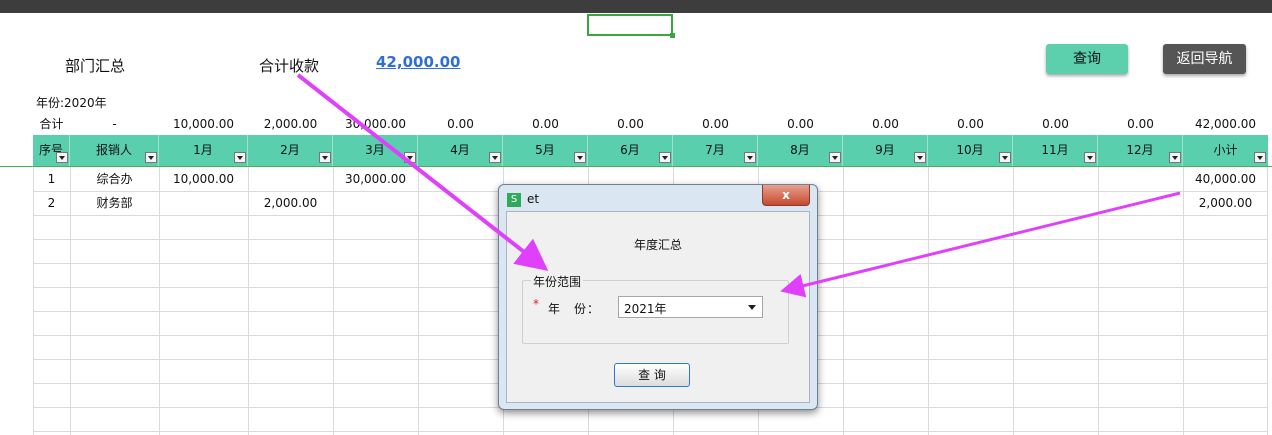 The height and width of the screenshot is (435, 1272). I want to click on header-cell-sep: 9月, so click(885, 150).